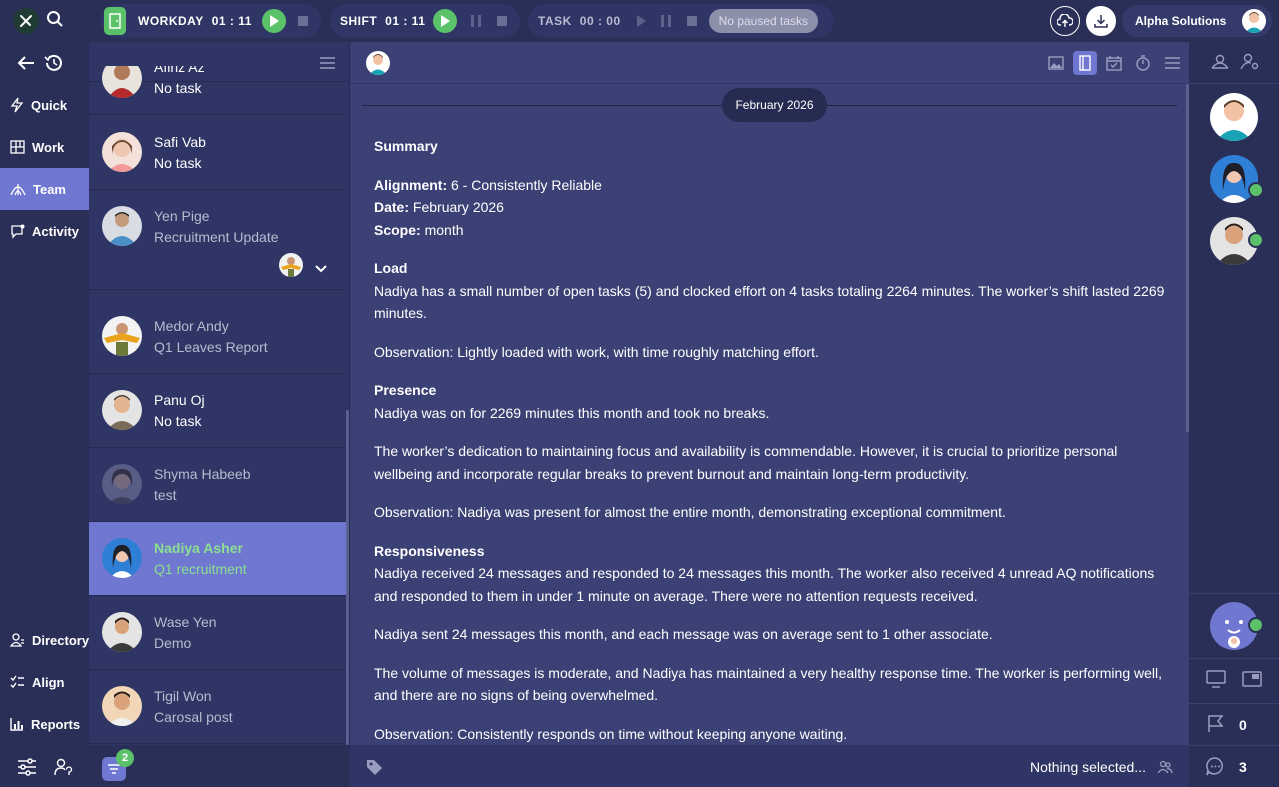 The width and height of the screenshot is (1279, 787). Describe the element at coordinates (219, 766) in the screenshot. I see `people-list-footer: 2` at that location.